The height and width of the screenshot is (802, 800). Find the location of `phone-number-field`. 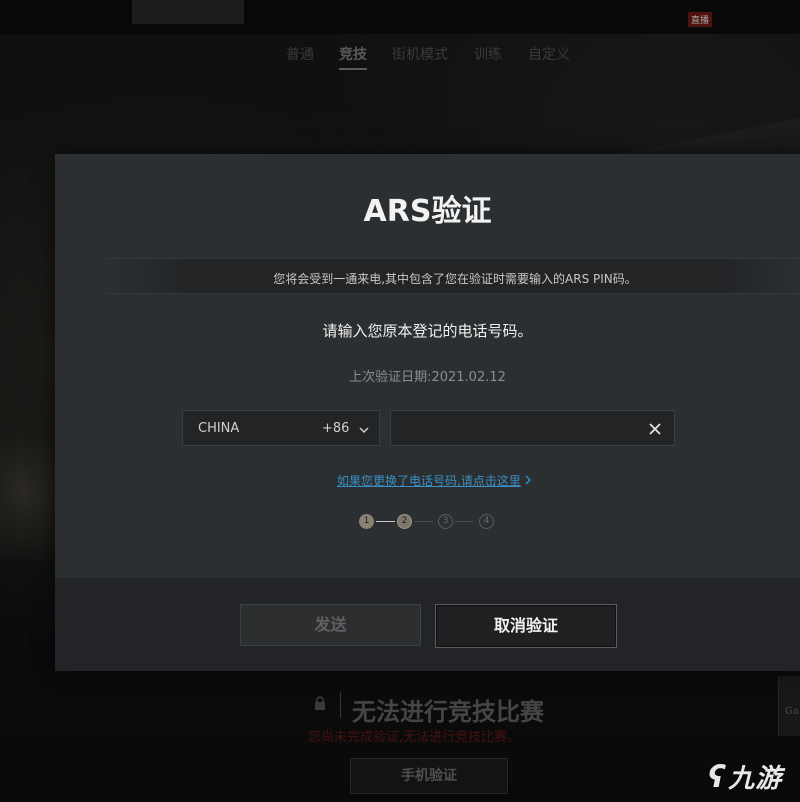

phone-number-field is located at coordinates (532, 428).